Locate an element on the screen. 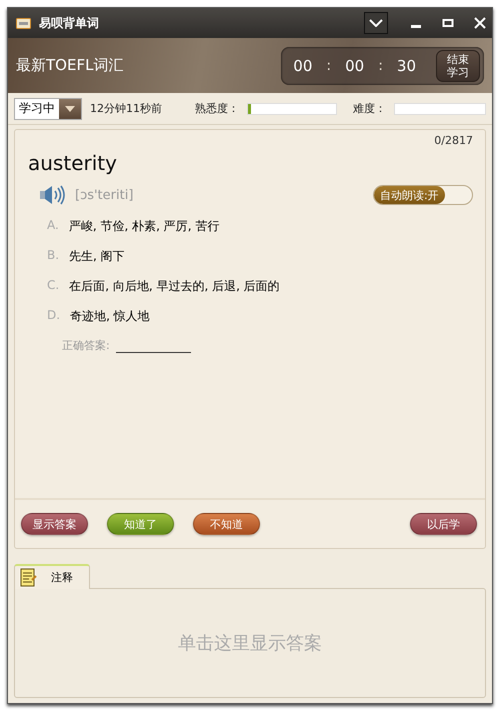 The height and width of the screenshot is (710, 500). dropdown-button is located at coordinates (376, 23).